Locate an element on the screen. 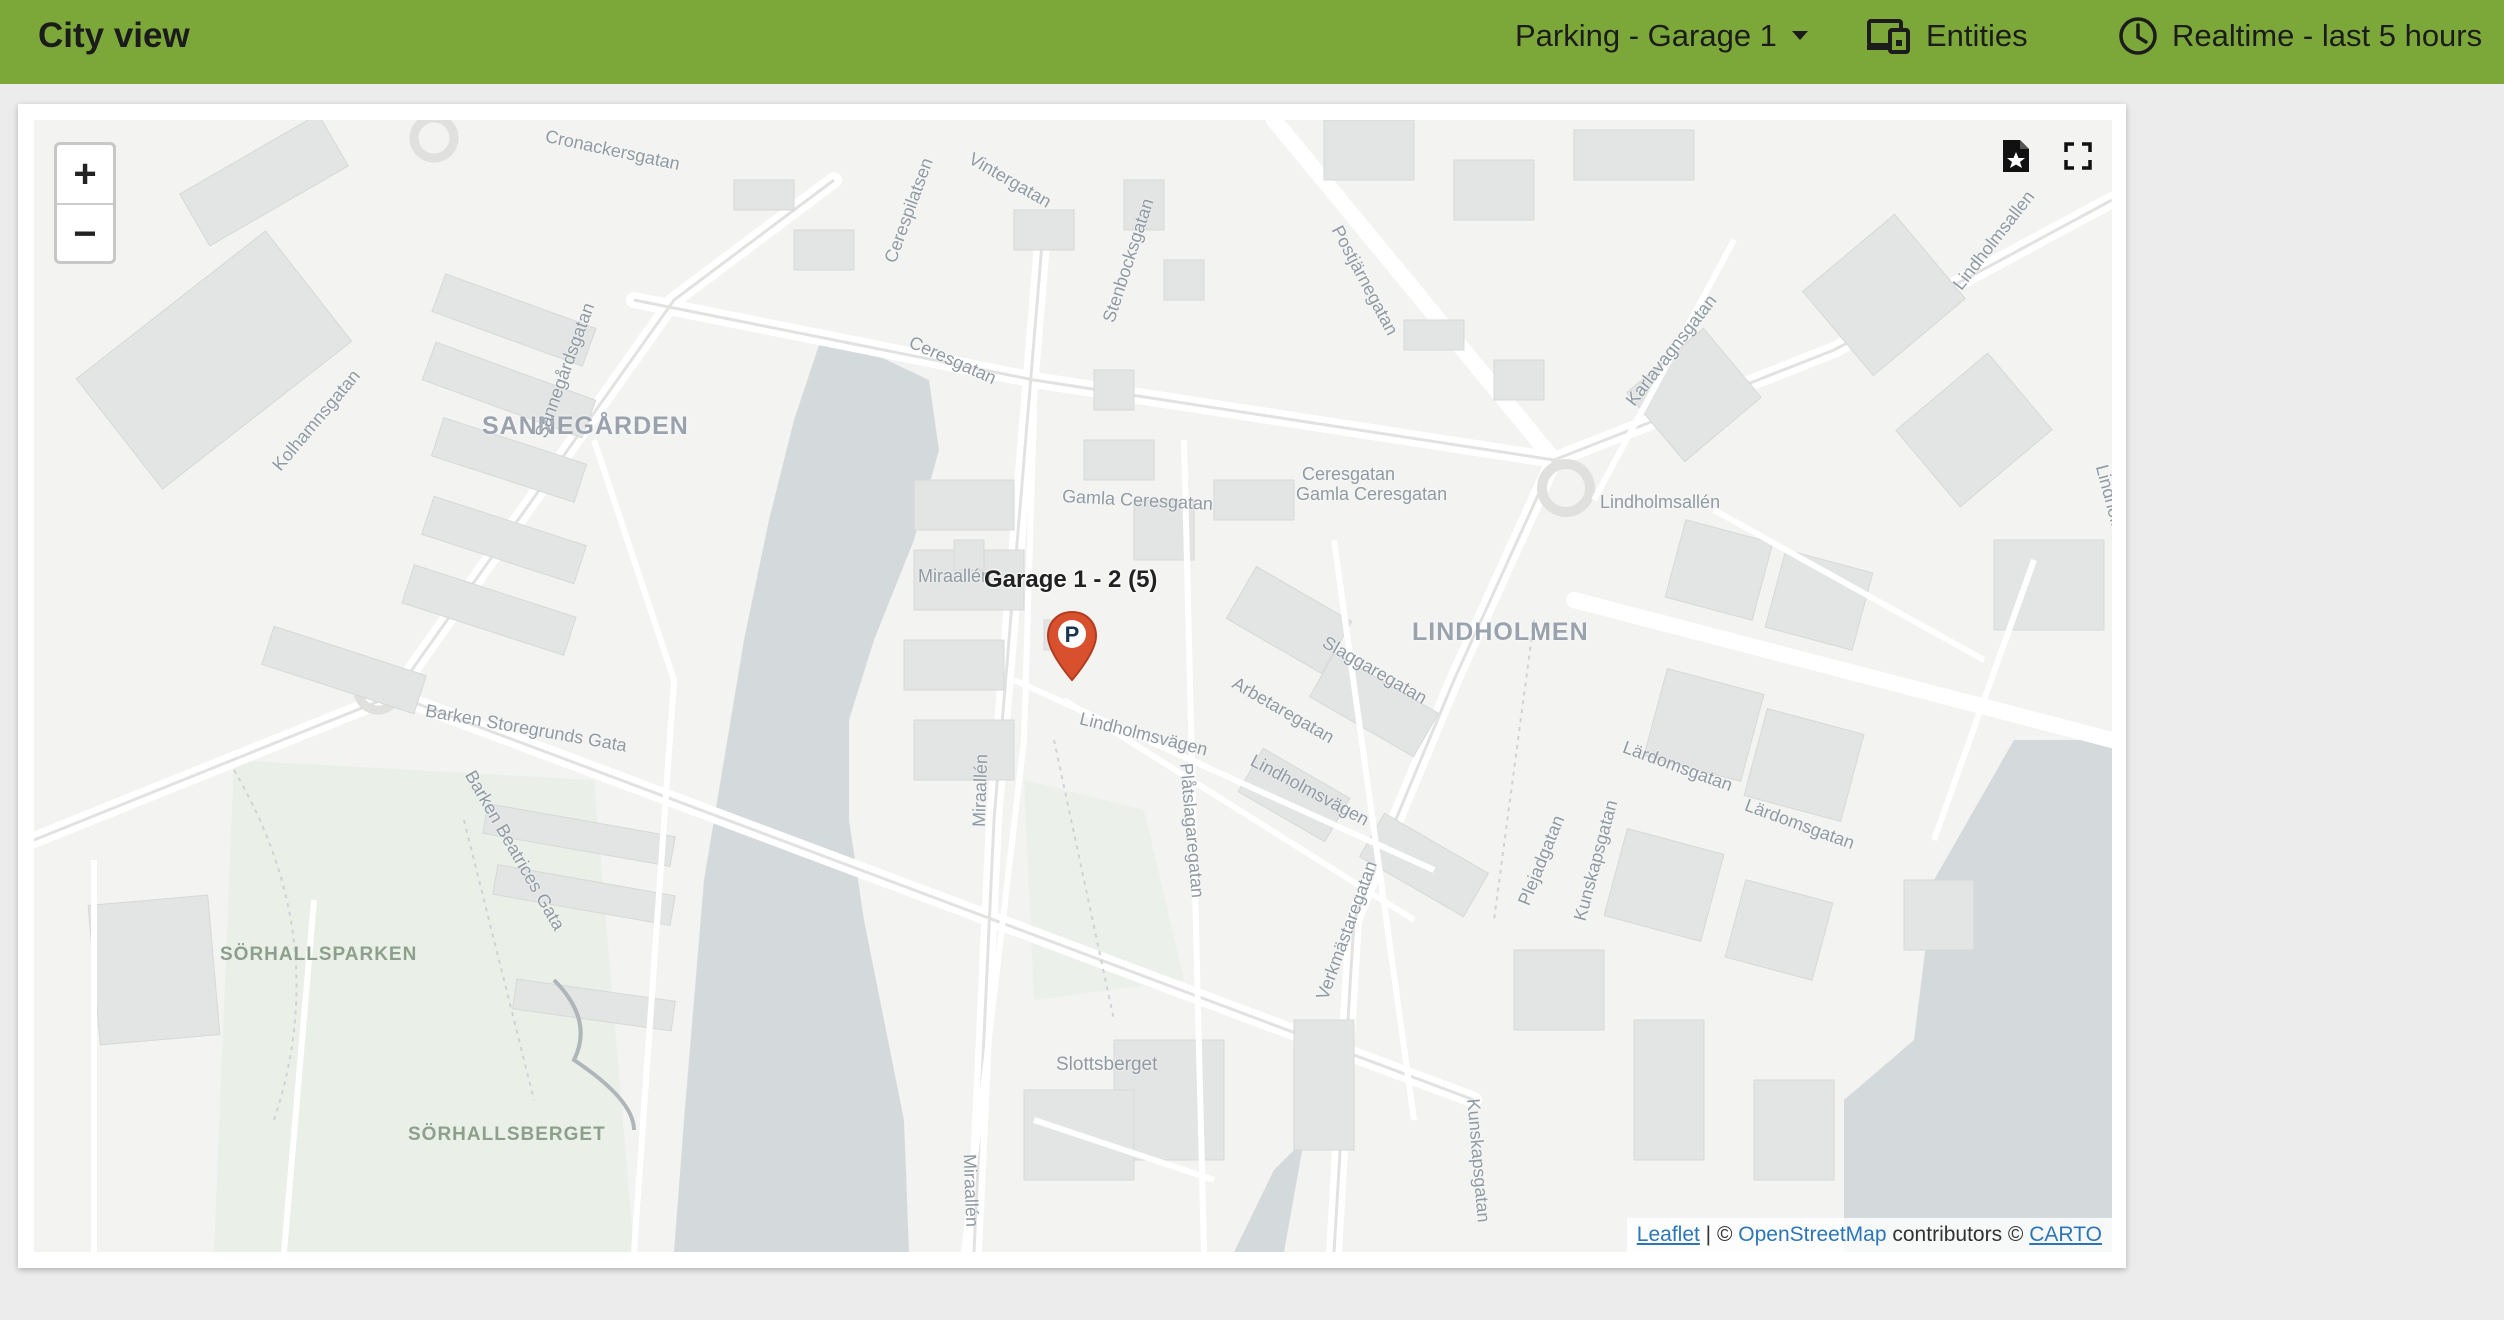 The width and height of the screenshot is (2504, 1320). time-range-button: Realtime - last 5 hours is located at coordinates (2300, 36).